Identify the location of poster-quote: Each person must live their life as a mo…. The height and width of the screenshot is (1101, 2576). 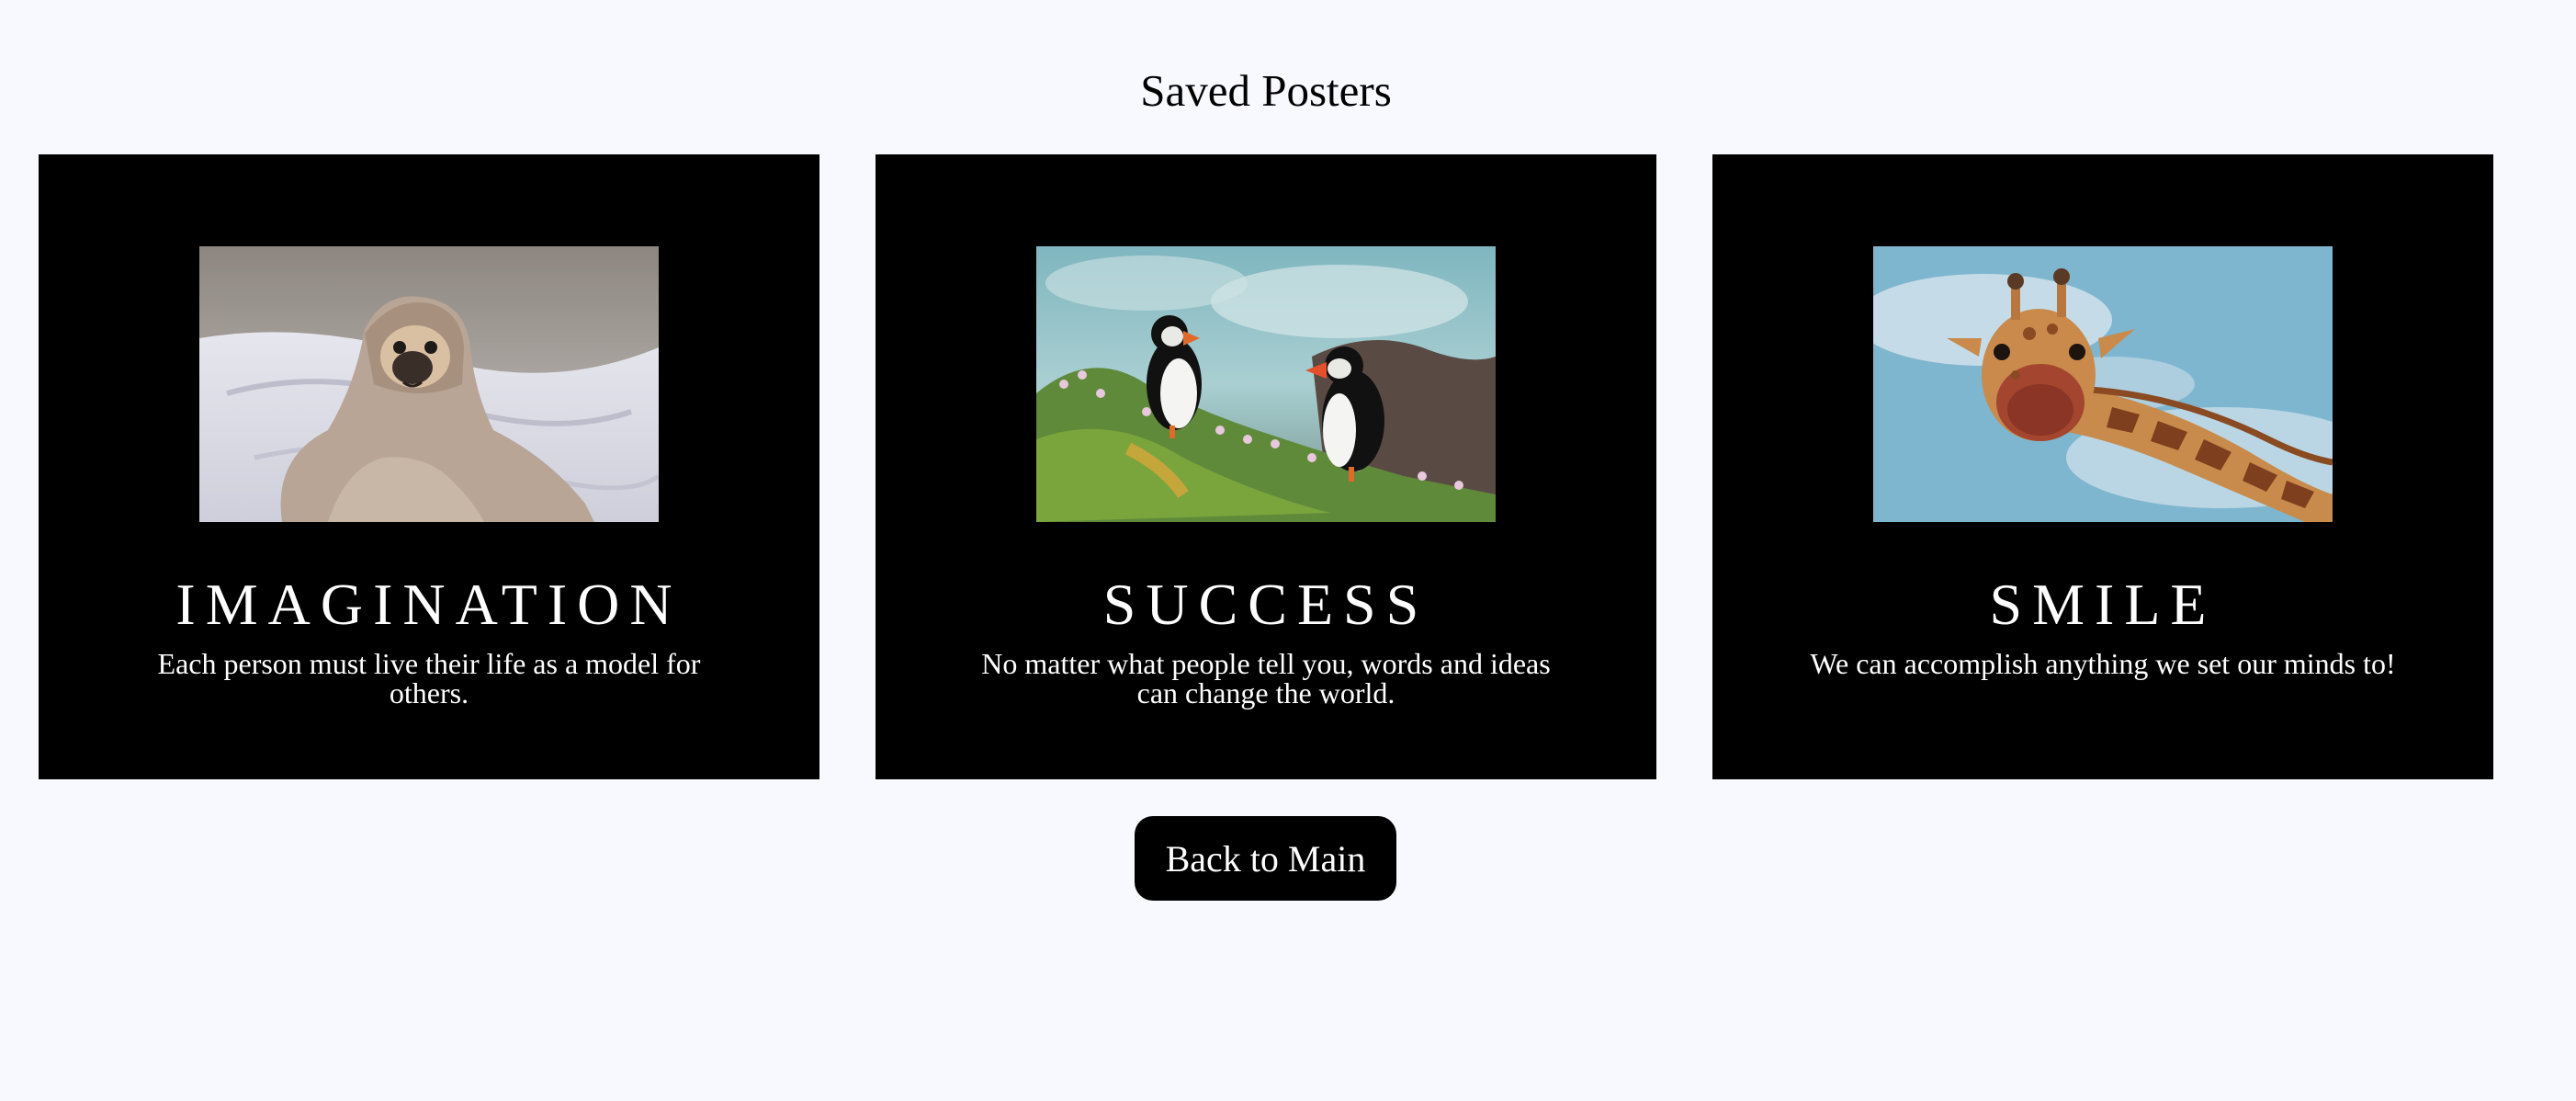
(429, 678).